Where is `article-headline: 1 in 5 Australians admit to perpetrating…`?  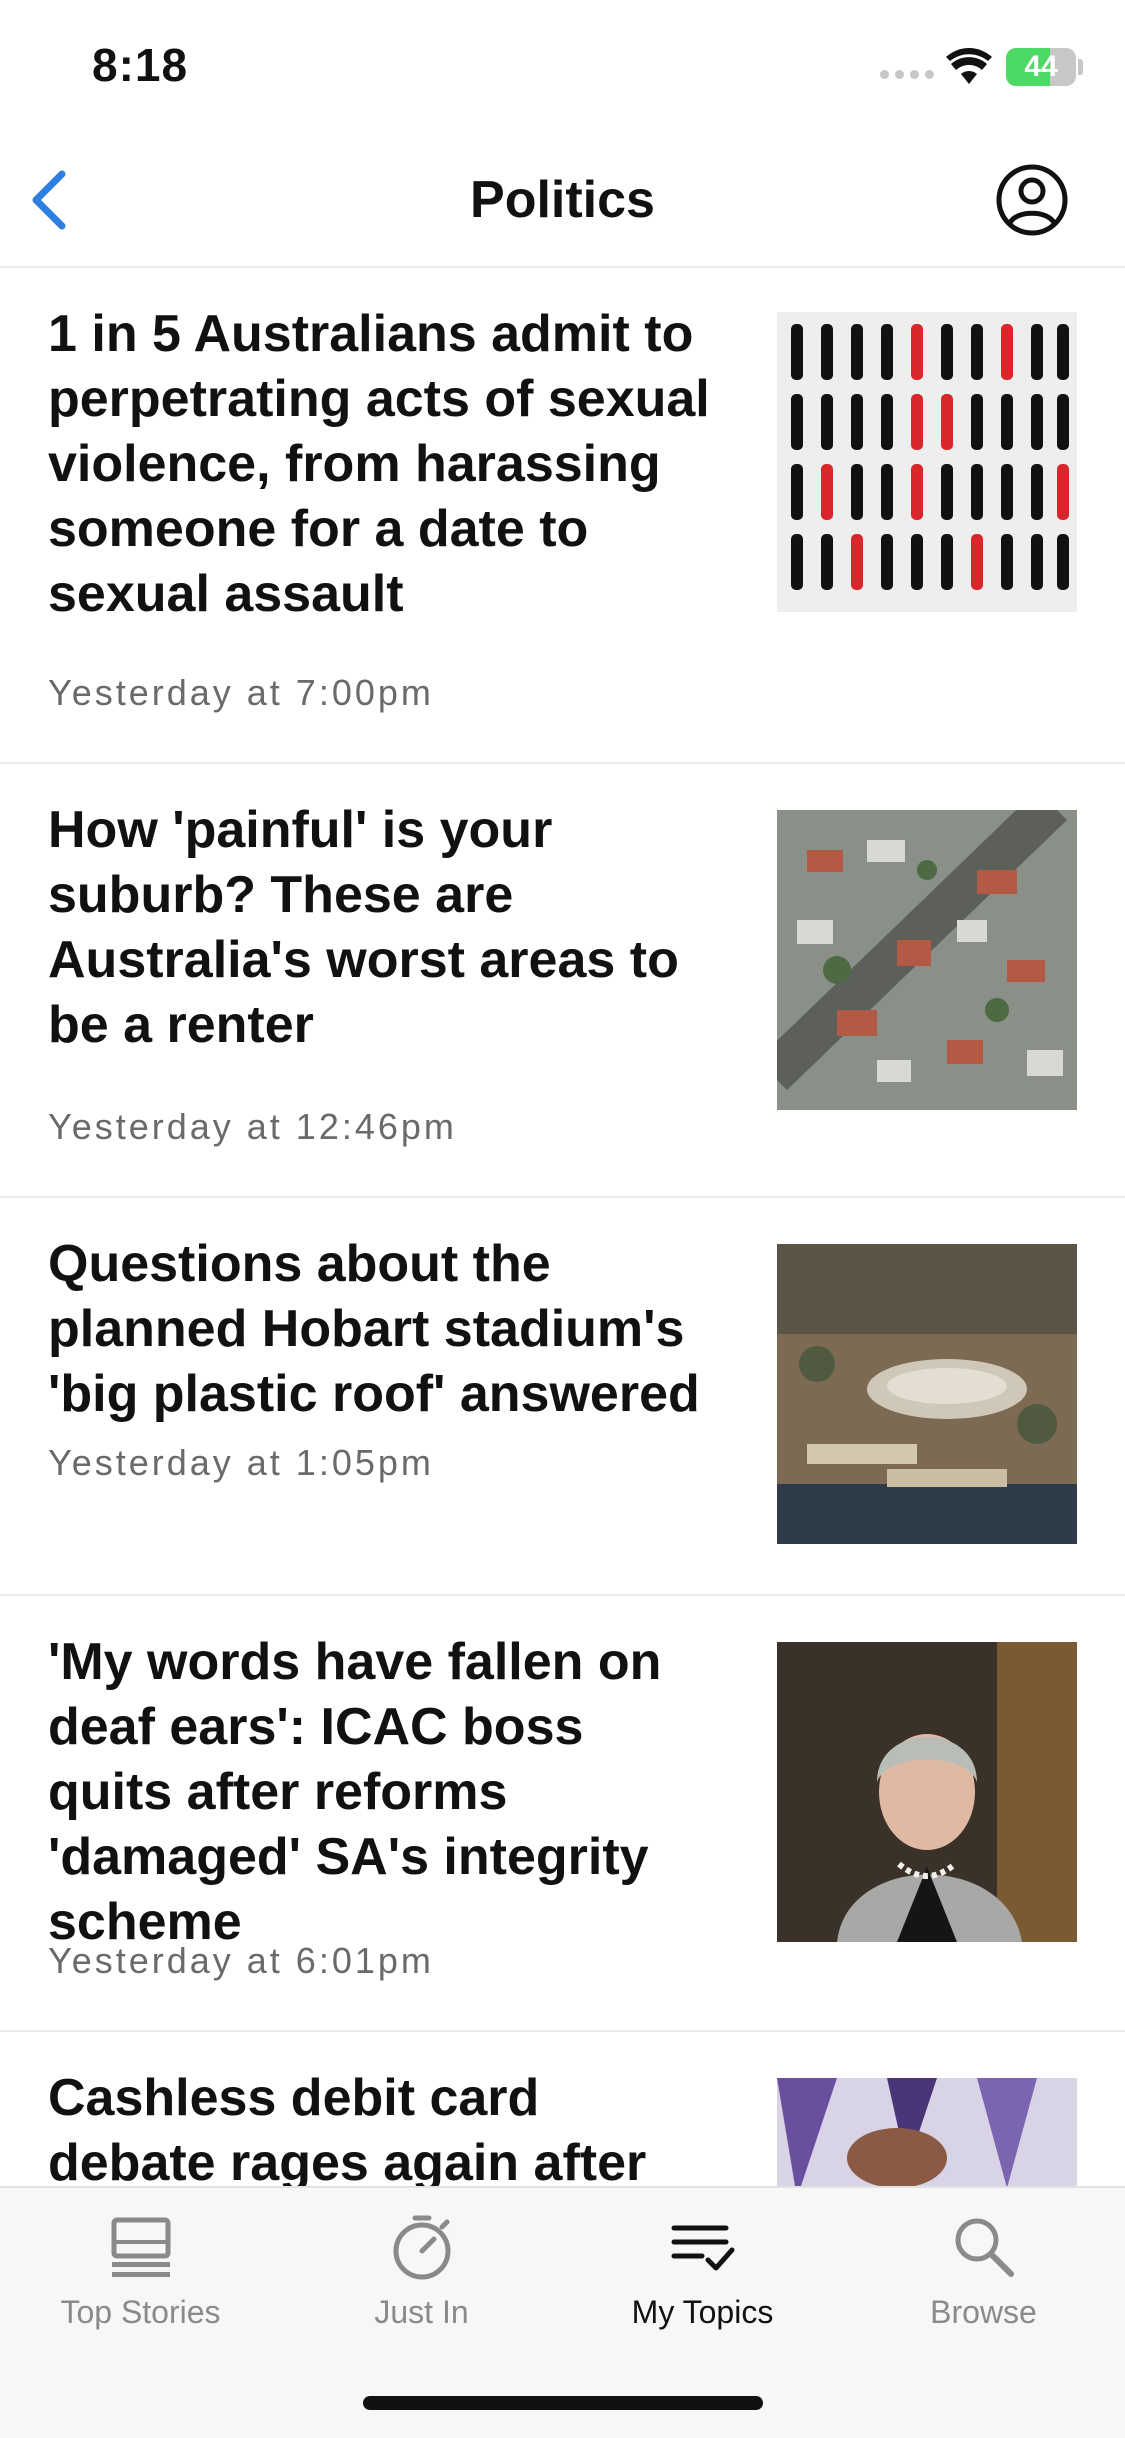
article-headline: 1 in 5 Australians admit to perpetrating… is located at coordinates (383, 464).